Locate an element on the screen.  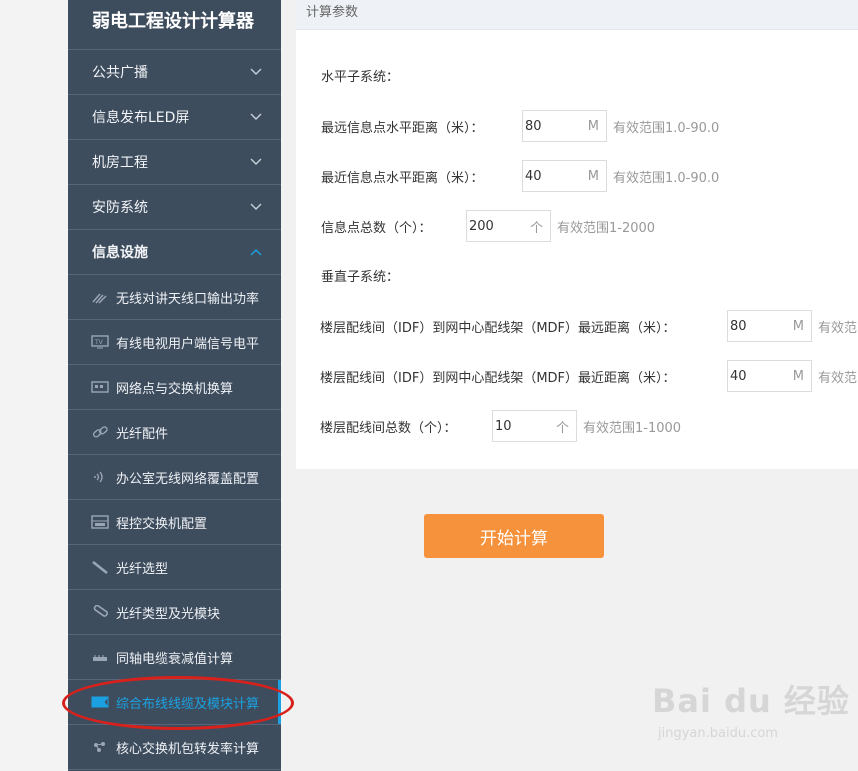
sidebar-category-led-screen: 信息发布LED屏 is located at coordinates (174, 117).